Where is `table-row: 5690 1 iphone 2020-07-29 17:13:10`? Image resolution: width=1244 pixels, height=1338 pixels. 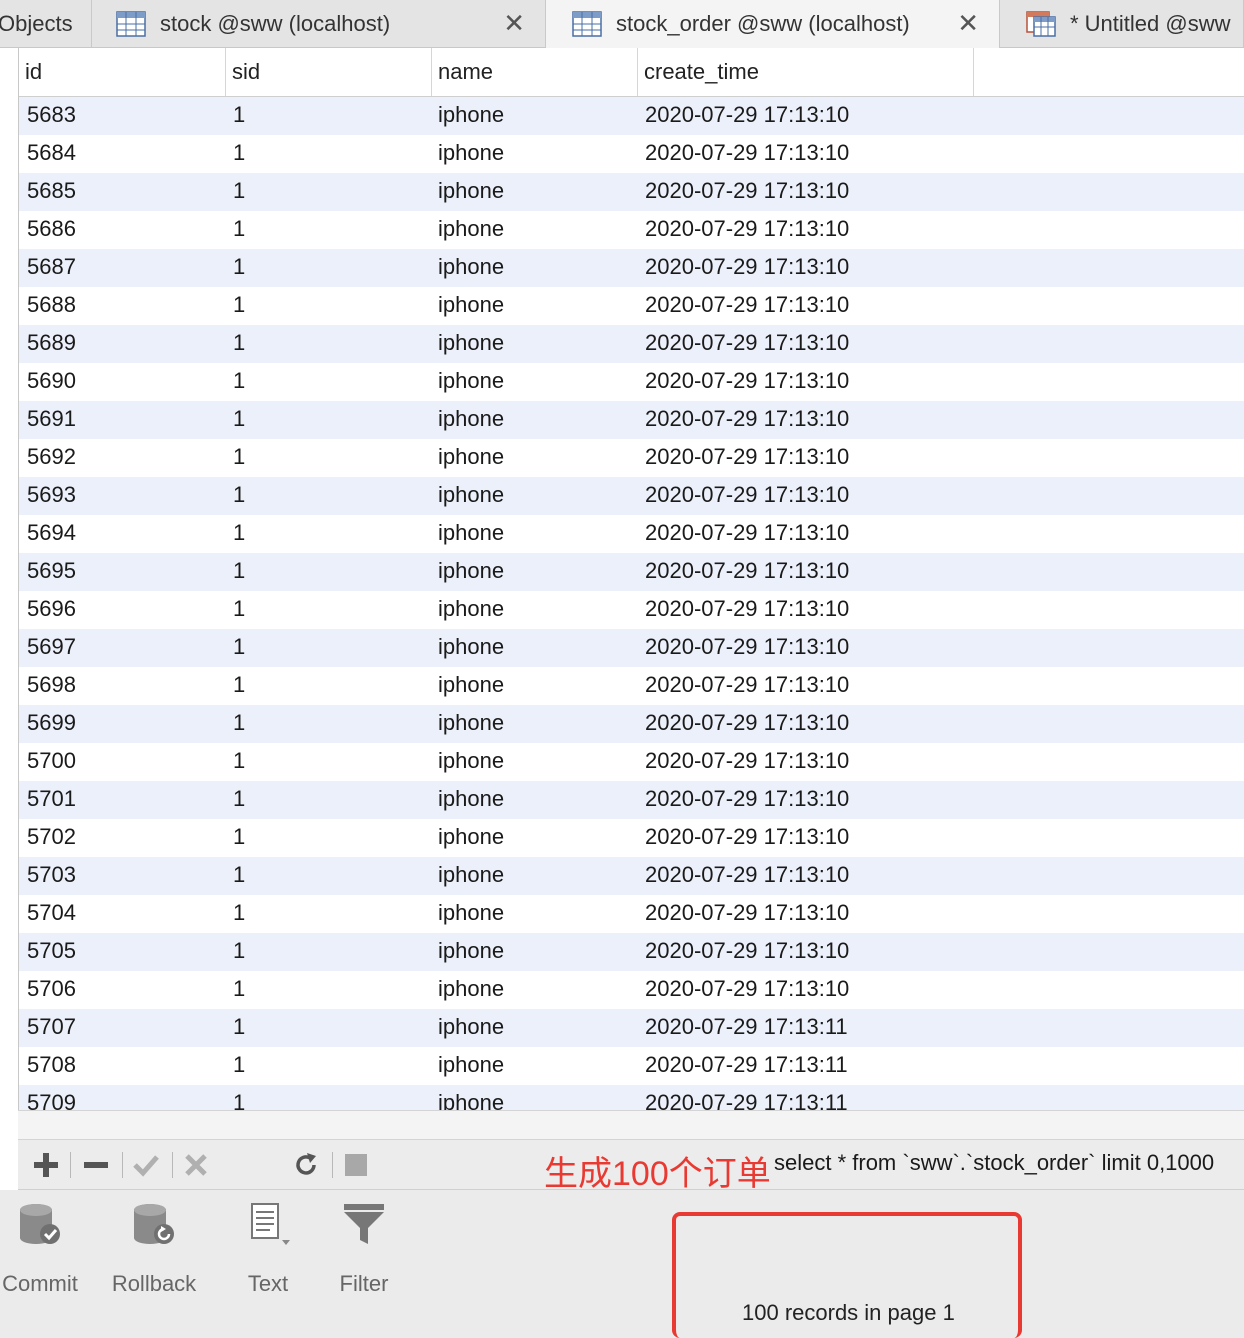
table-row: 5690 1 iphone 2020-07-29 17:13:10 is located at coordinates (631, 382).